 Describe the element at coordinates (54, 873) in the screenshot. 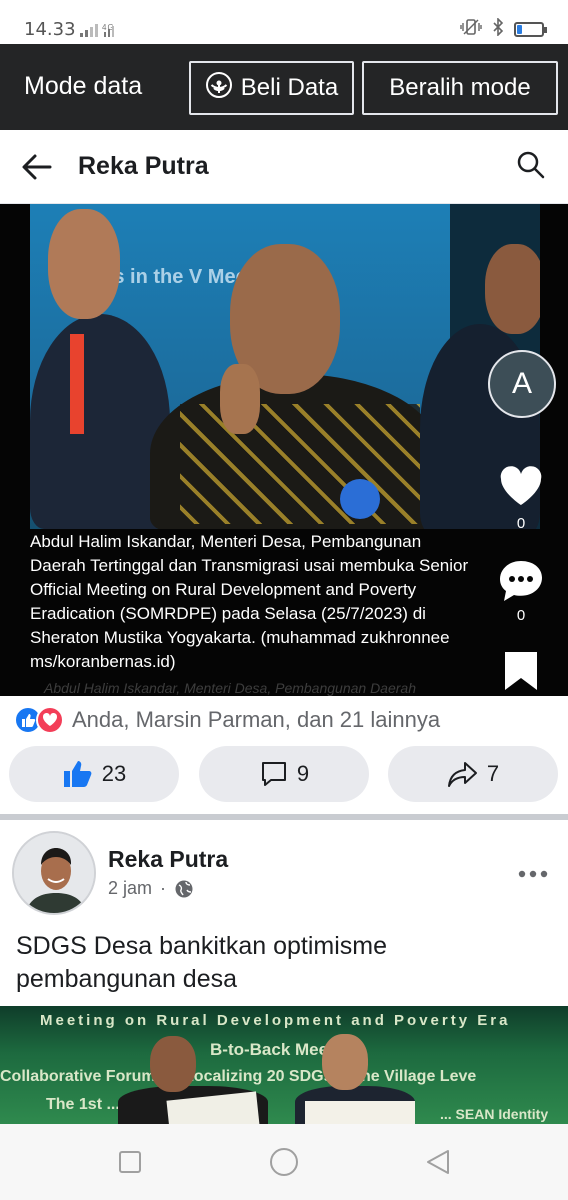

I see `author-avatar` at that location.